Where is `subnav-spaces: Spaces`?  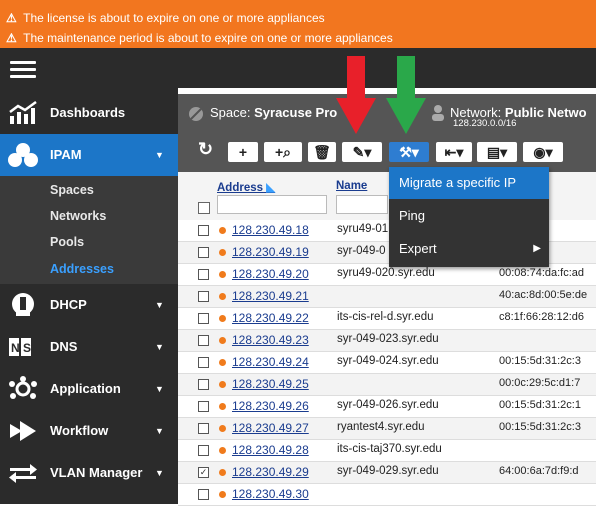
subnav-spaces: Spaces is located at coordinates (72, 190).